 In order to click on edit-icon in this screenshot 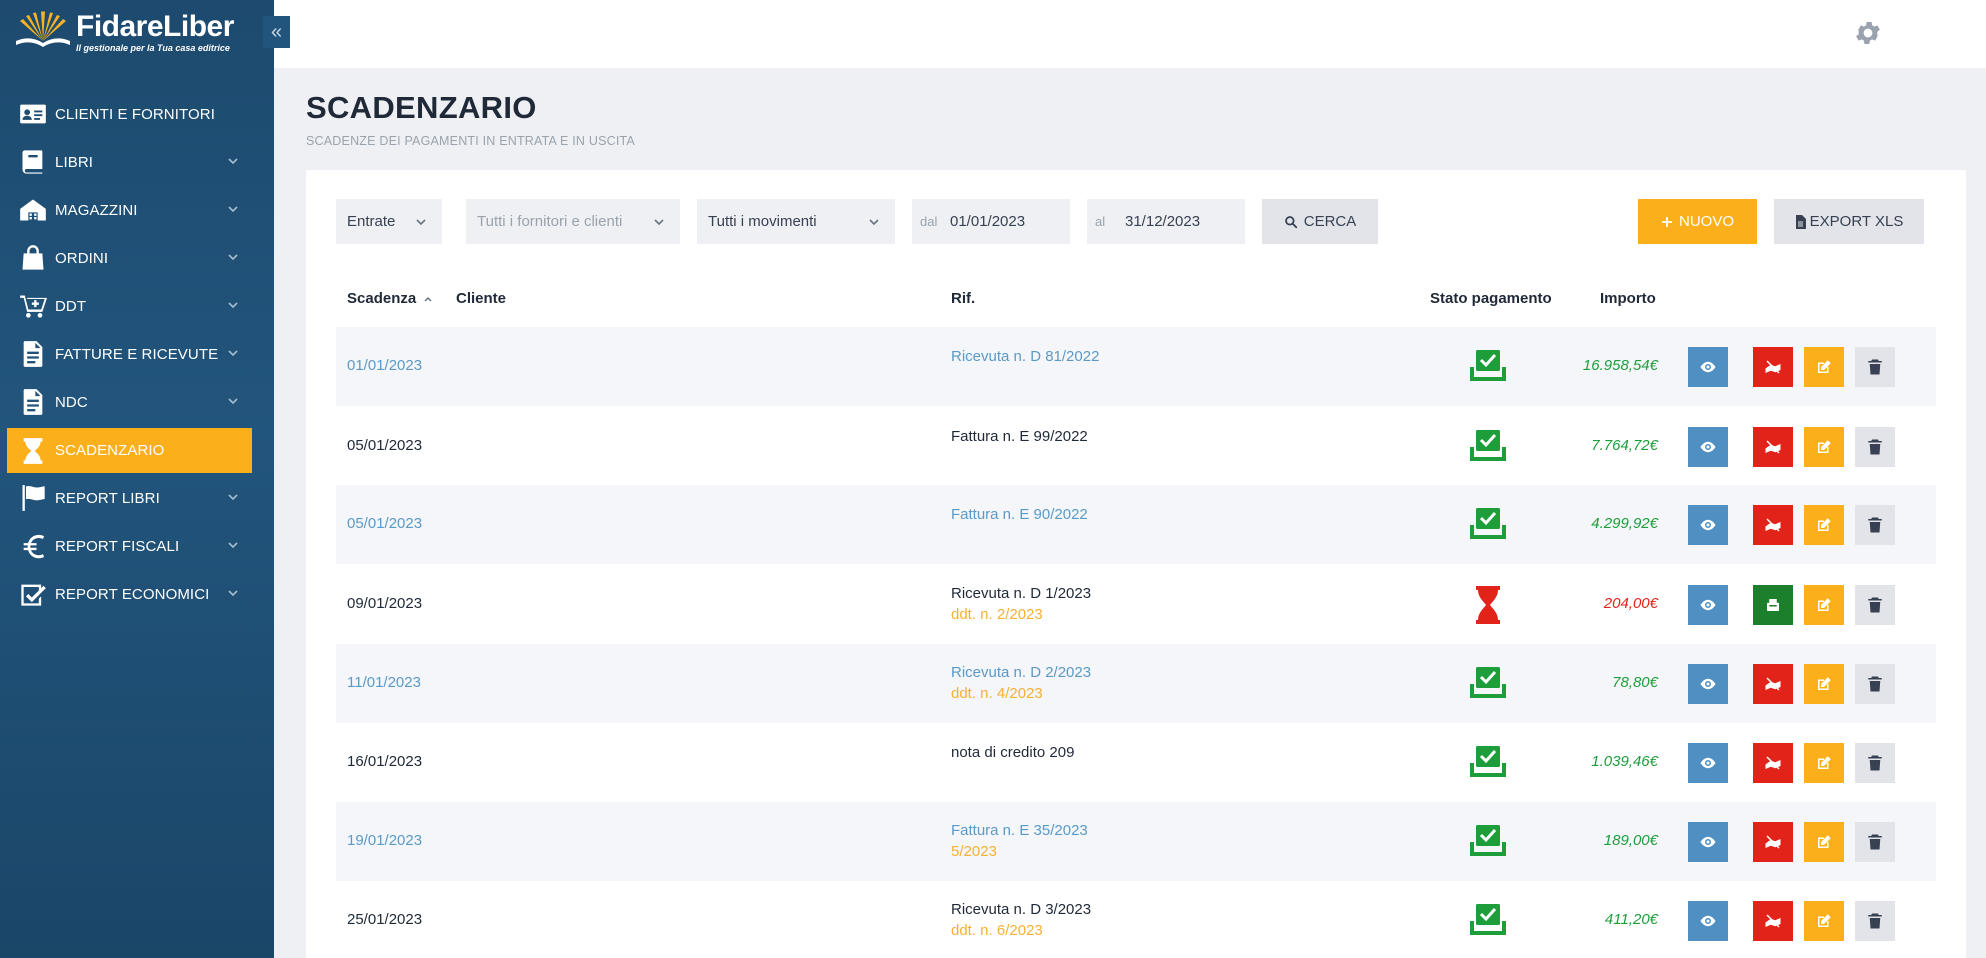, I will do `click(1824, 447)`.